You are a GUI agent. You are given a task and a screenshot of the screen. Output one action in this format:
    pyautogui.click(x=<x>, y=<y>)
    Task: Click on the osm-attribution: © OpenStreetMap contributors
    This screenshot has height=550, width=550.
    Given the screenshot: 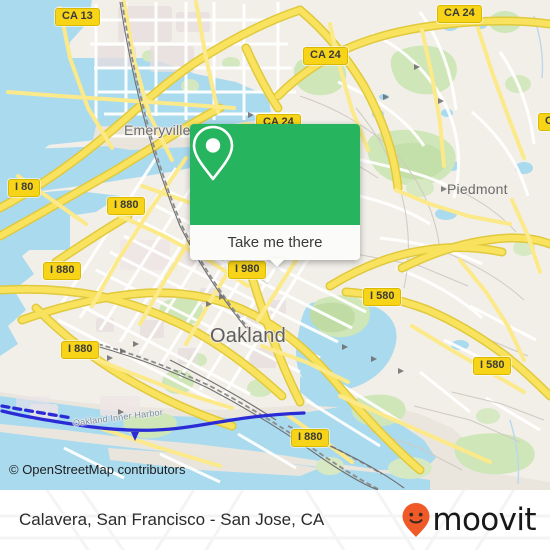 What is the action you would take?
    pyautogui.click(x=97, y=469)
    